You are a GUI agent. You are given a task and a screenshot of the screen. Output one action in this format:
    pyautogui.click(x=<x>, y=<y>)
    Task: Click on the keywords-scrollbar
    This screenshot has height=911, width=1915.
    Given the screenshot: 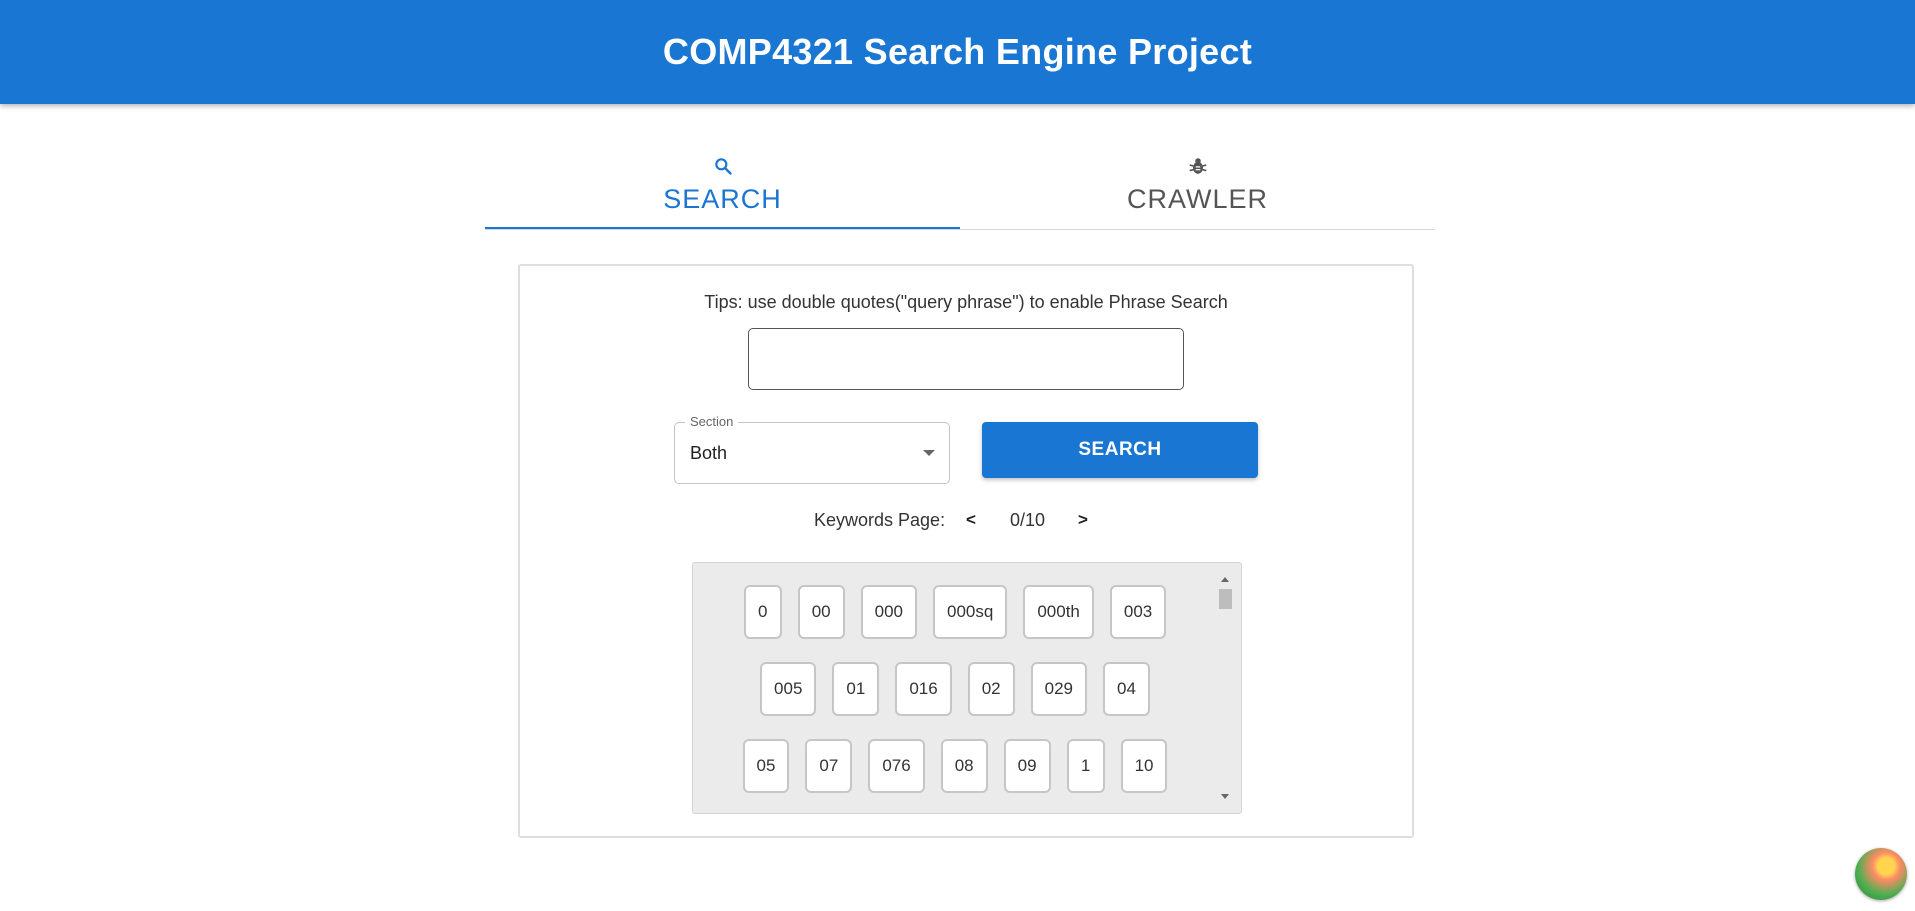 What is the action you would take?
    pyautogui.click(x=1225, y=689)
    